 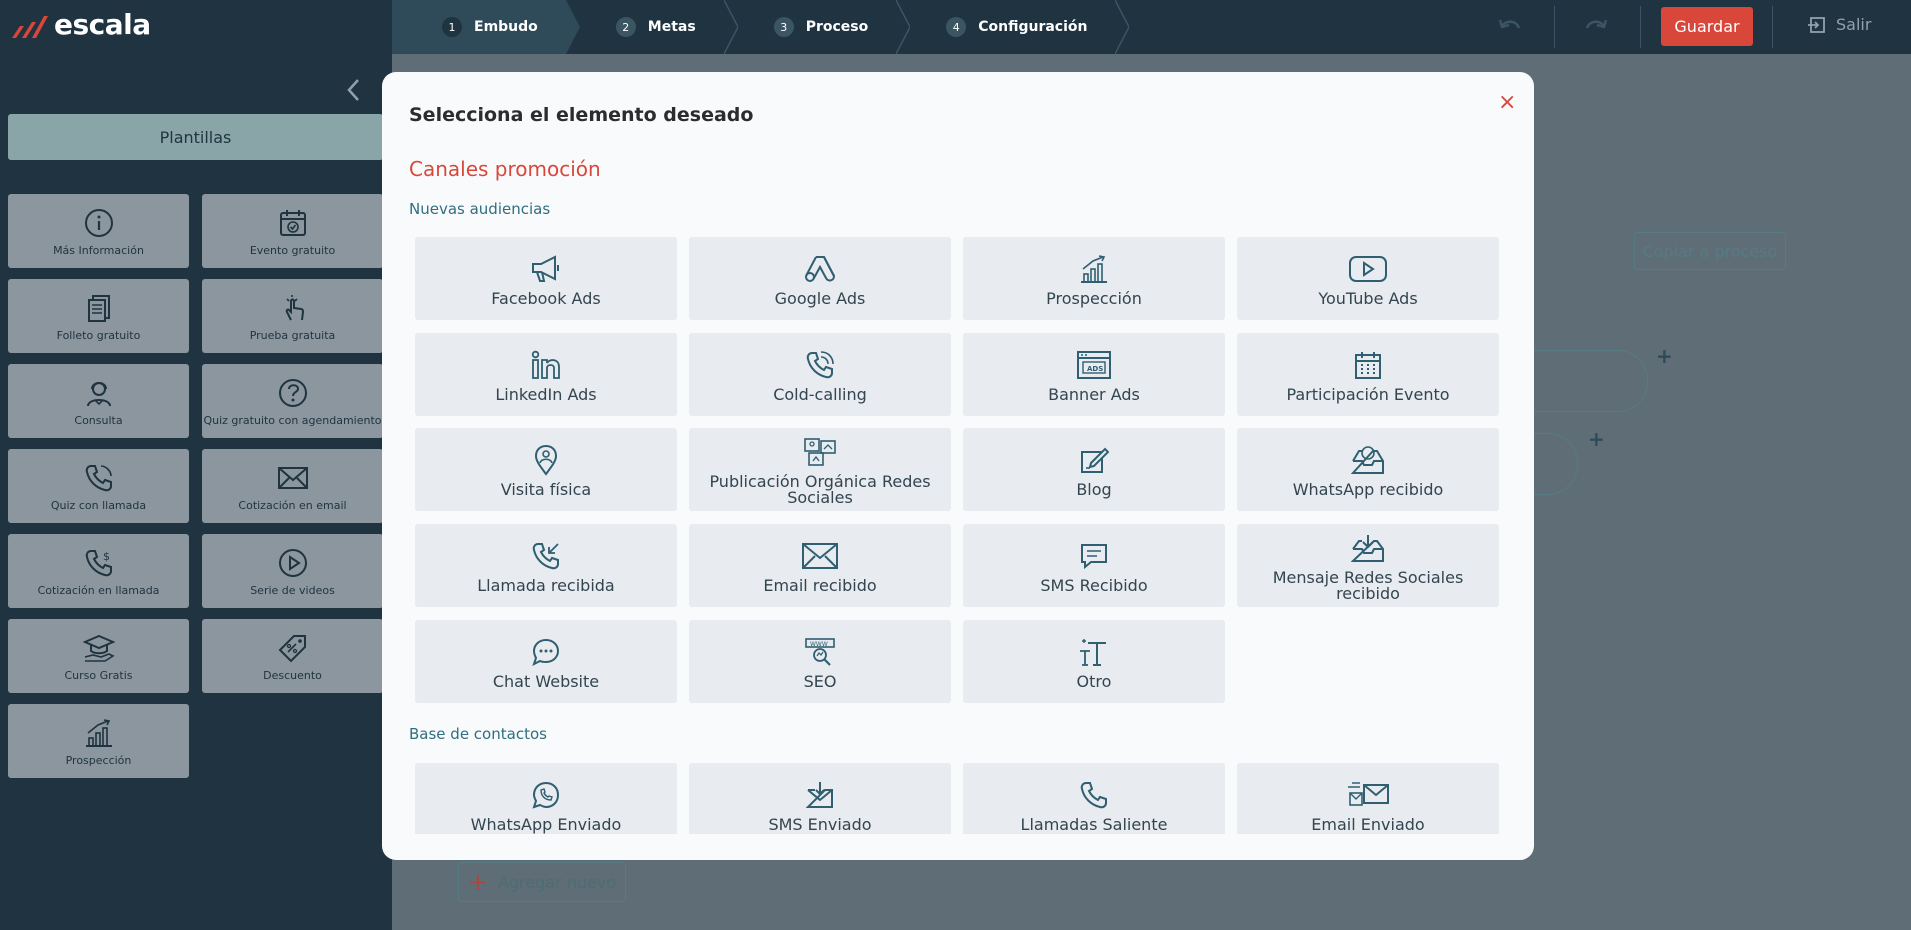 What do you see at coordinates (98, 486) in the screenshot?
I see `template-tile: Quiz con llamada` at bounding box center [98, 486].